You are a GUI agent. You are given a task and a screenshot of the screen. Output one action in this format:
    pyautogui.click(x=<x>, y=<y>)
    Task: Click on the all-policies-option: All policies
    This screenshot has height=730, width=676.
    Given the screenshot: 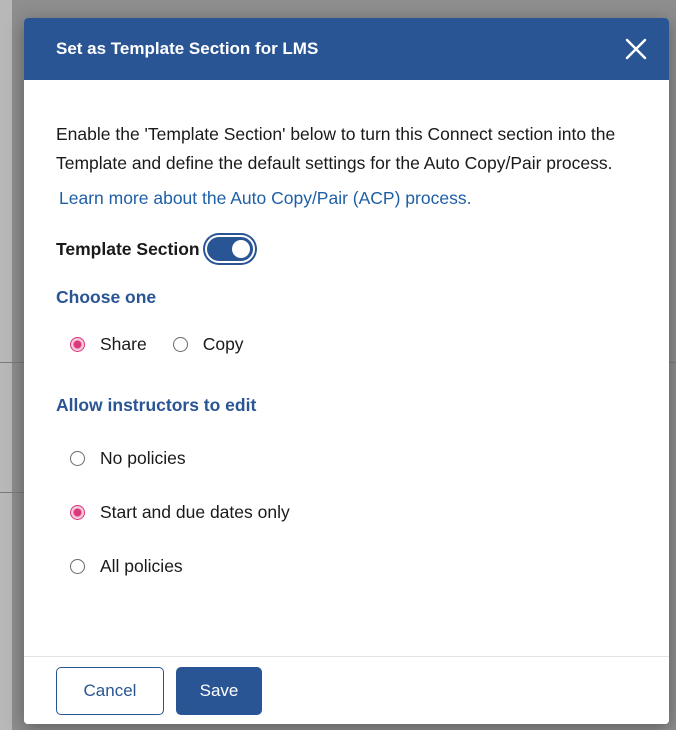 What is the action you would take?
    pyautogui.click(x=353, y=566)
    